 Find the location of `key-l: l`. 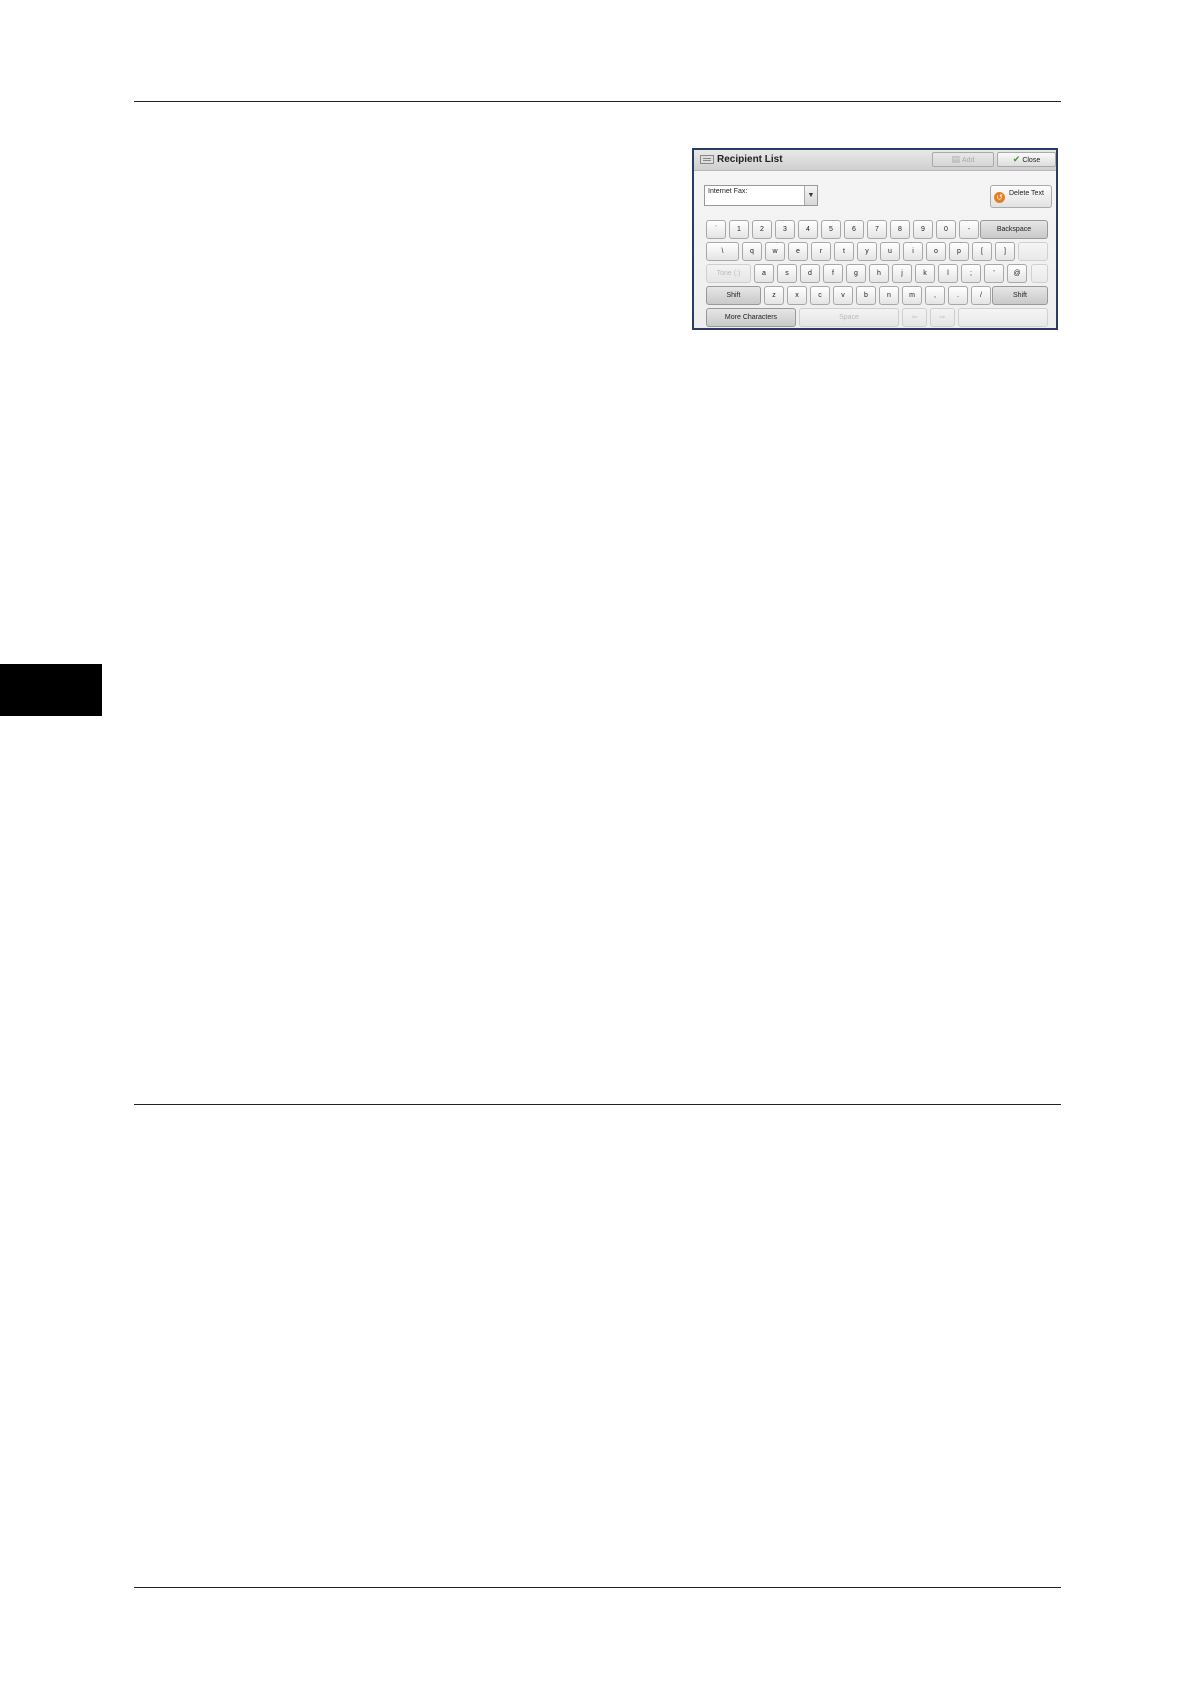

key-l: l is located at coordinates (948, 273).